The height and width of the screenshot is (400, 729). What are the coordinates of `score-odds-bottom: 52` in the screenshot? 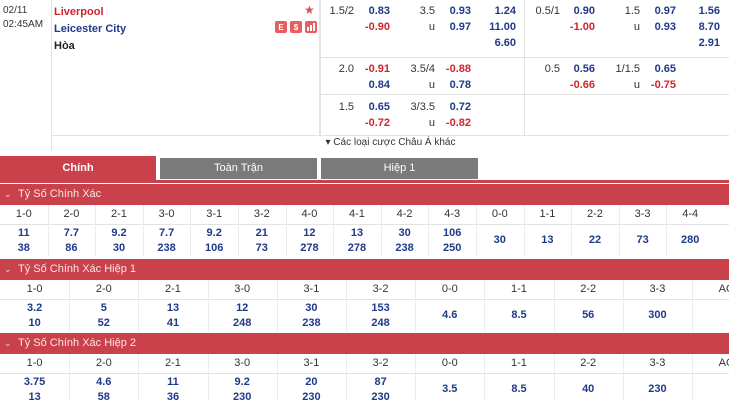 It's located at (103, 323).